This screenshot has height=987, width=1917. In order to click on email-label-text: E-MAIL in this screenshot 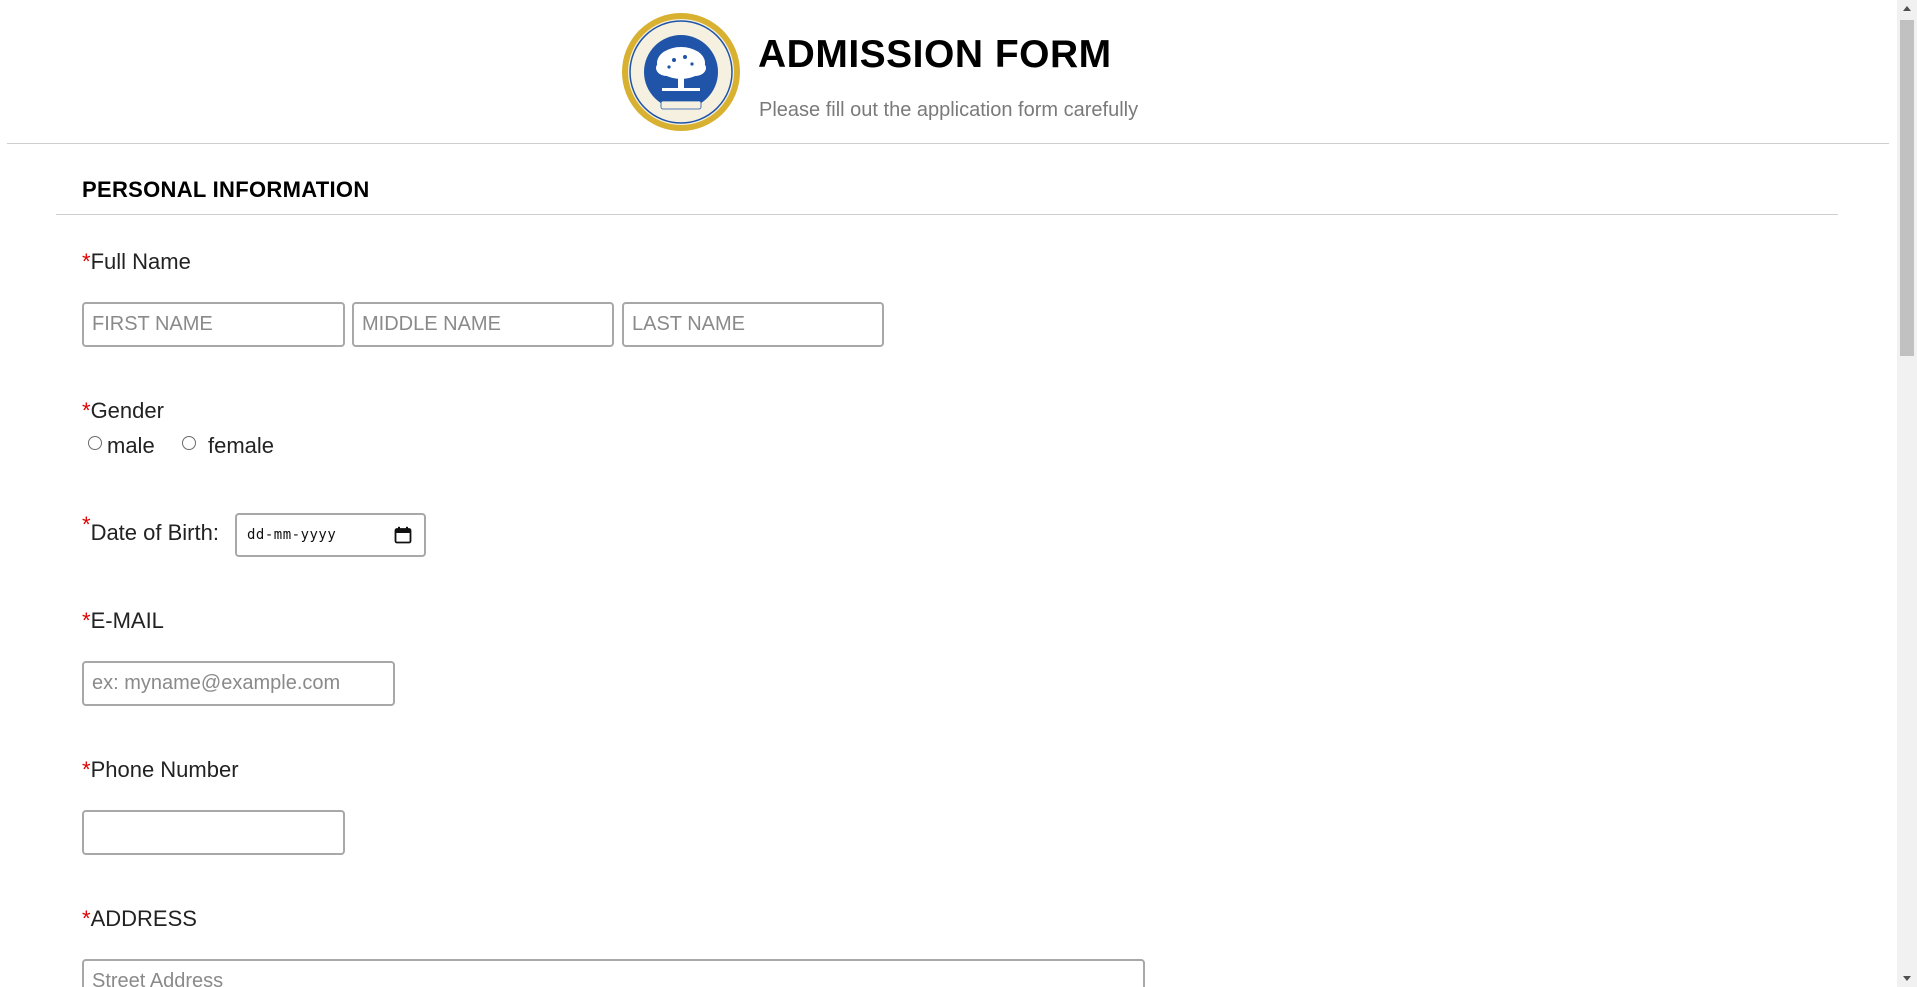, I will do `click(127, 620)`.